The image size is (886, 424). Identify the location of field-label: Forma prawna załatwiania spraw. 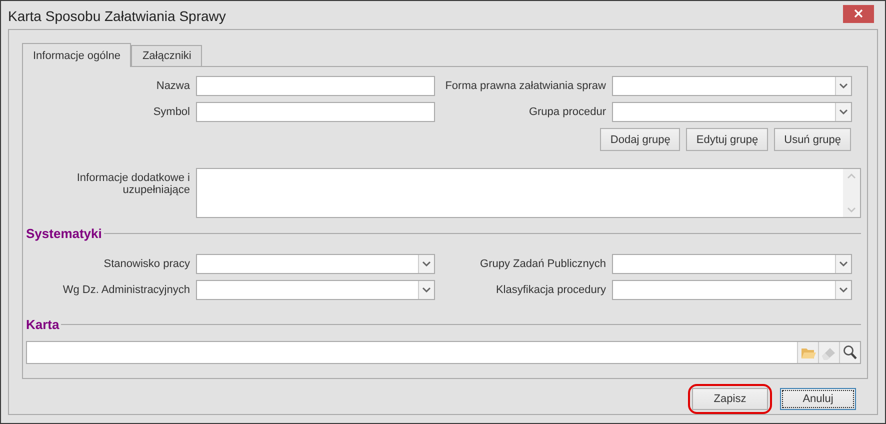
(525, 86).